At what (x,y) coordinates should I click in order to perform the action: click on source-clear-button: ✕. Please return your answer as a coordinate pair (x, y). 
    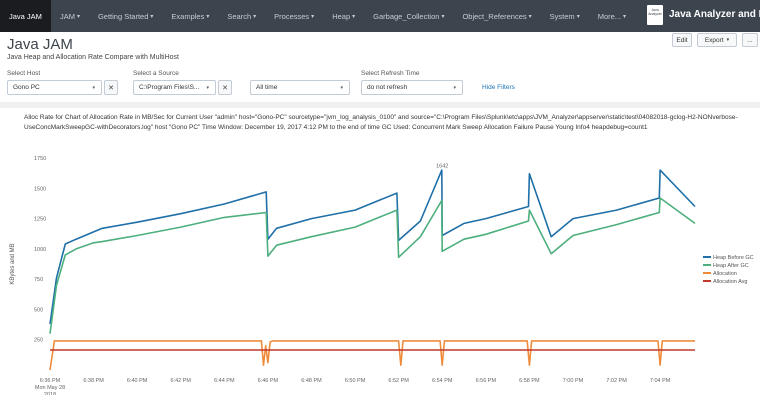
    Looking at the image, I should click on (225, 87).